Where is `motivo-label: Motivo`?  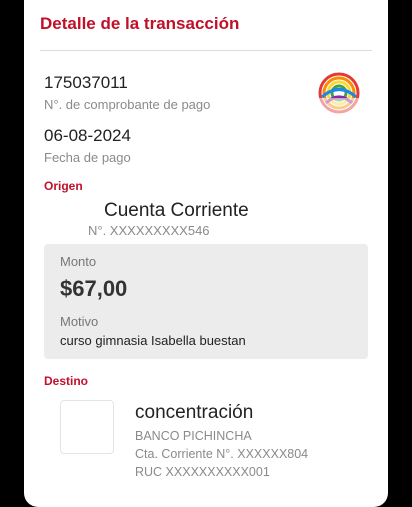
motivo-label: Motivo is located at coordinates (79, 321).